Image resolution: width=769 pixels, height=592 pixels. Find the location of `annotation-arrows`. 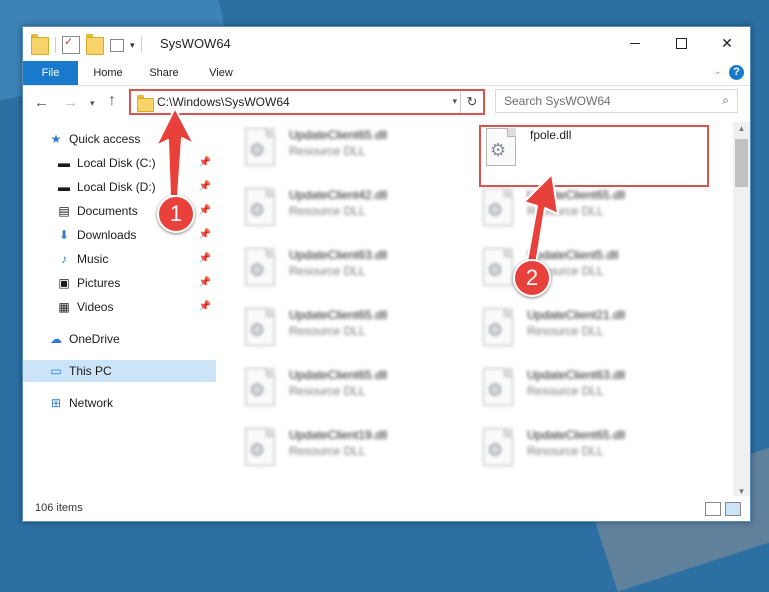

annotation-arrows is located at coordinates (357, 186).